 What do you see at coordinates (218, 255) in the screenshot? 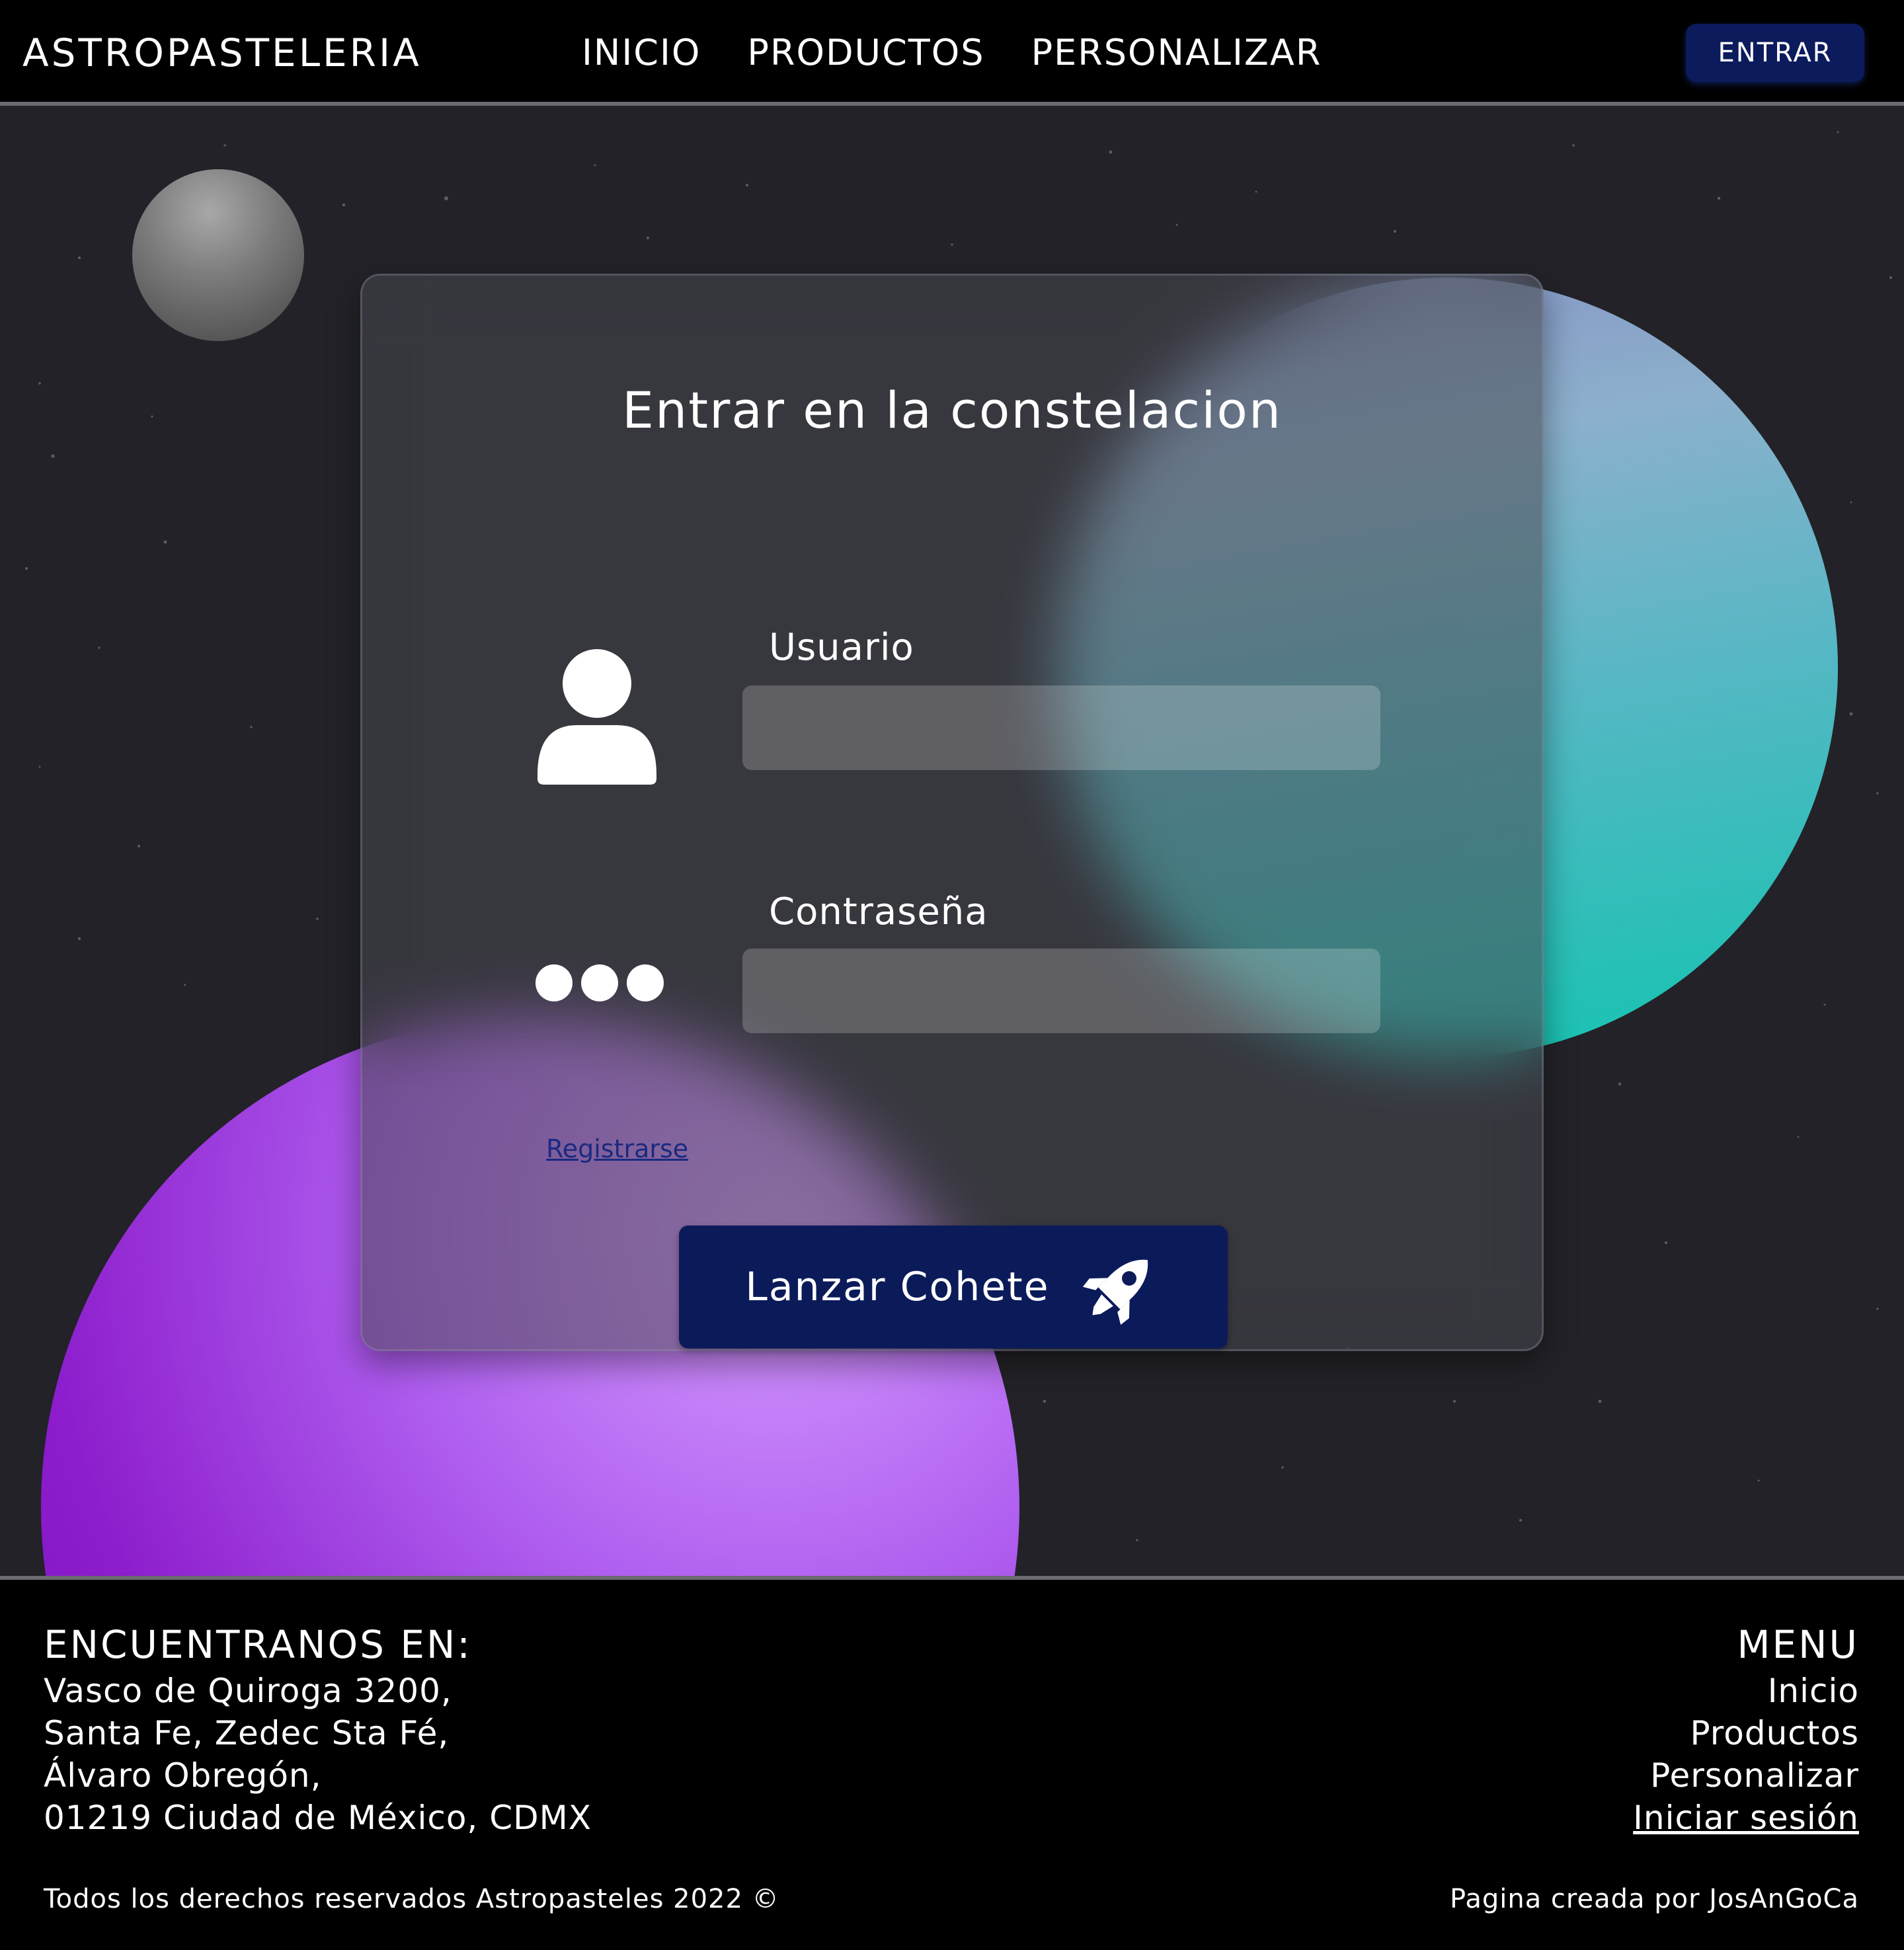
I see `gray-planet` at bounding box center [218, 255].